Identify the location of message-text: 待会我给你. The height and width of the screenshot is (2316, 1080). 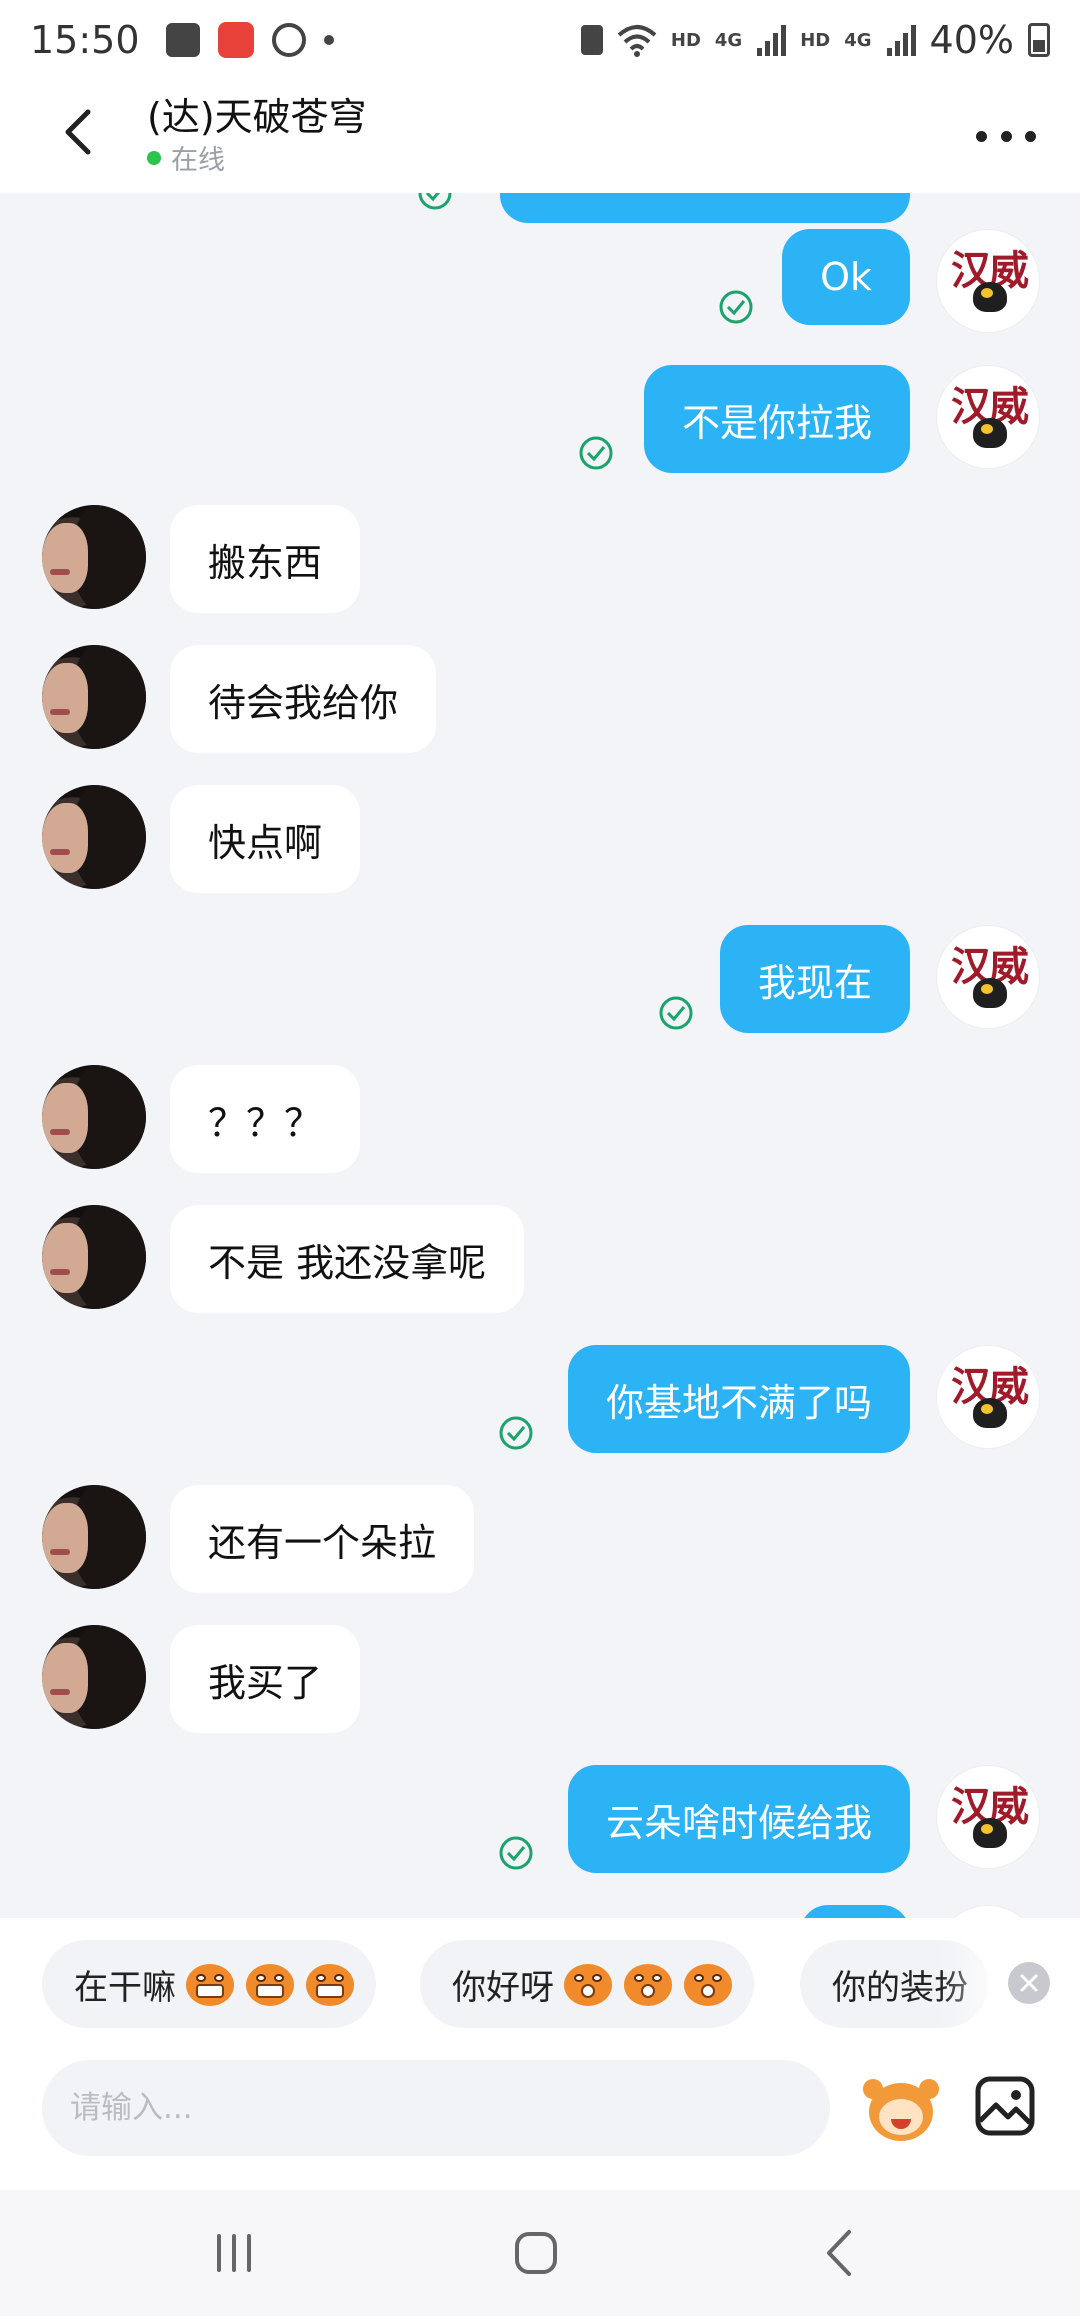
(303, 702).